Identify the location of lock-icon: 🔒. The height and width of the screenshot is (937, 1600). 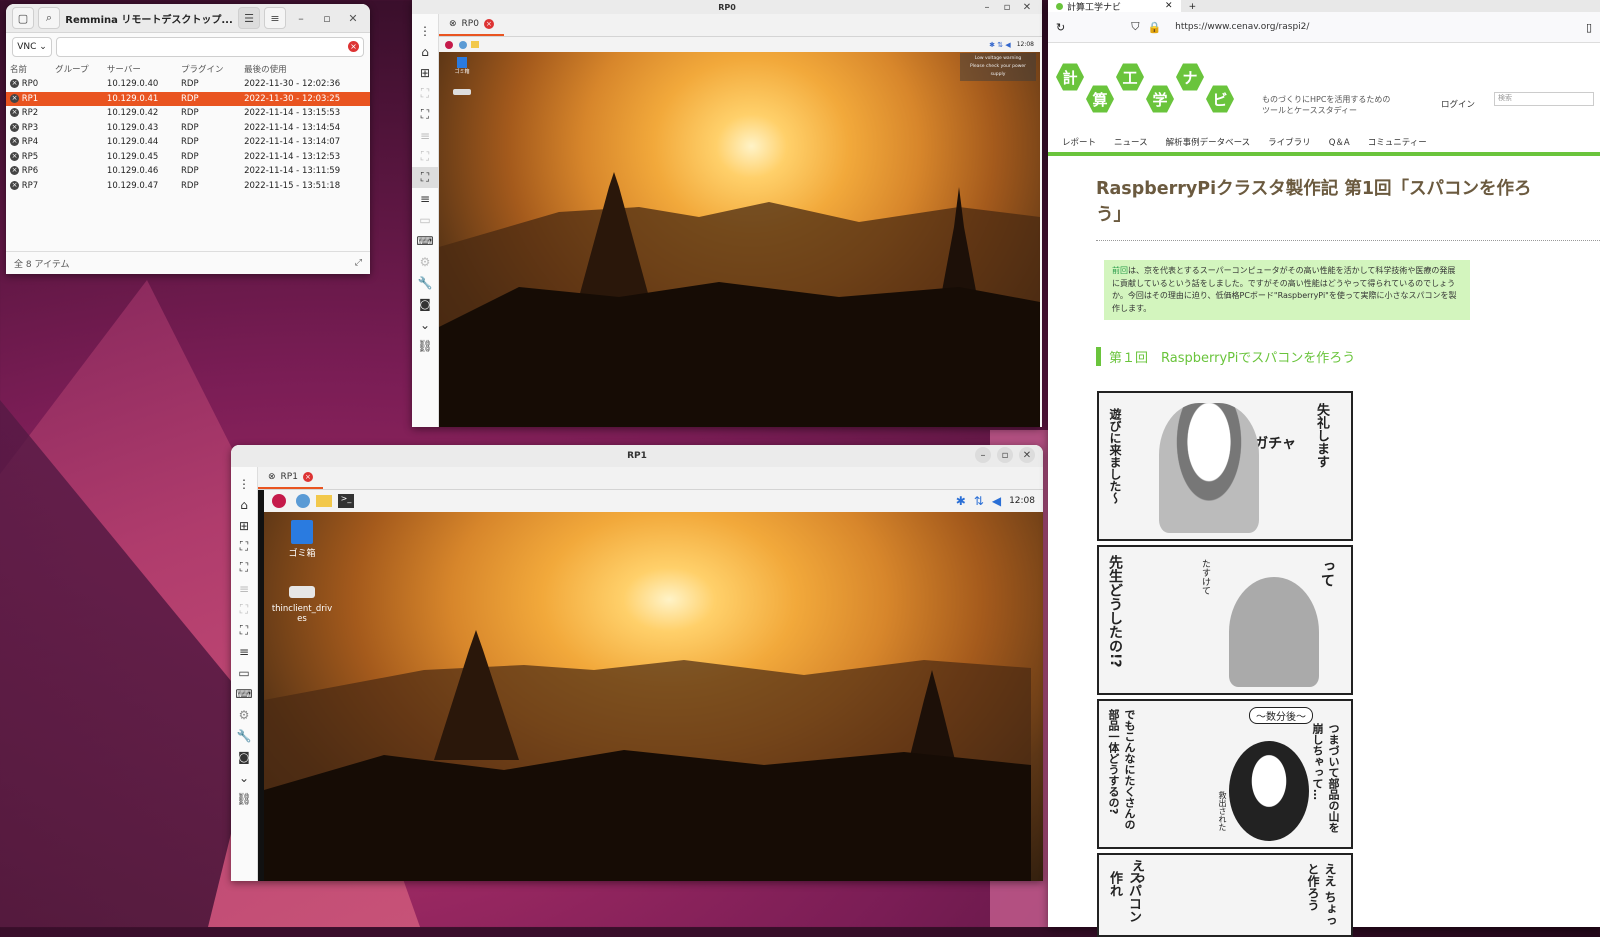
(1154, 27).